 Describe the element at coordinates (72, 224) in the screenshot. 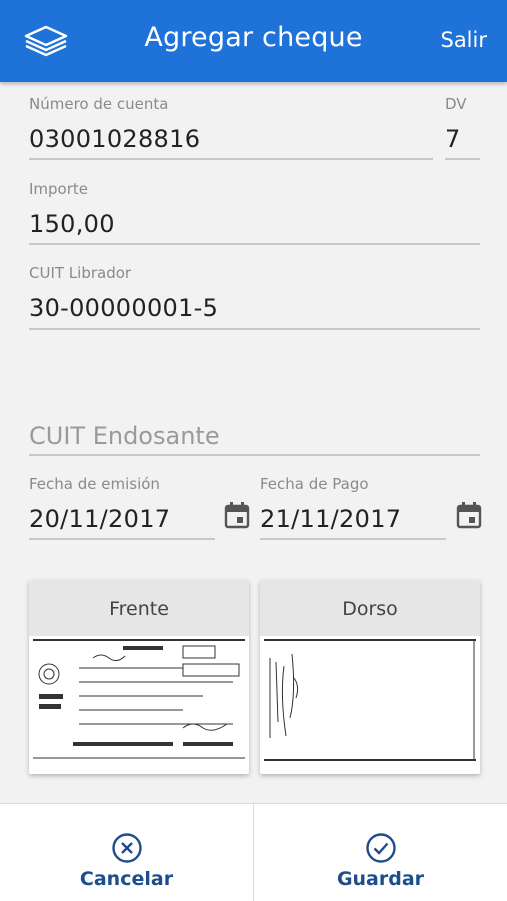

I see `amount-value: 150,00` at that location.